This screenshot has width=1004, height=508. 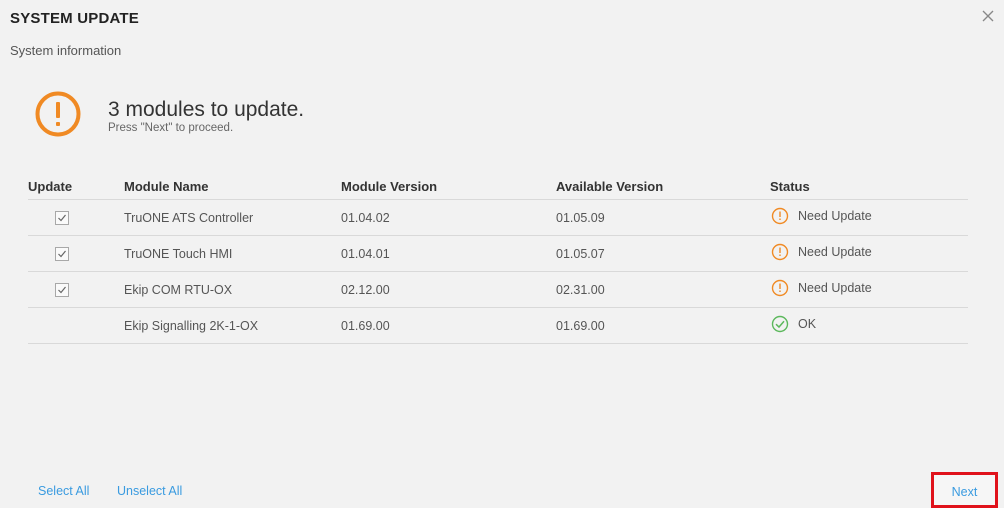 What do you see at coordinates (448, 186) in the screenshot?
I see `column-header-module-version: Module Version` at bounding box center [448, 186].